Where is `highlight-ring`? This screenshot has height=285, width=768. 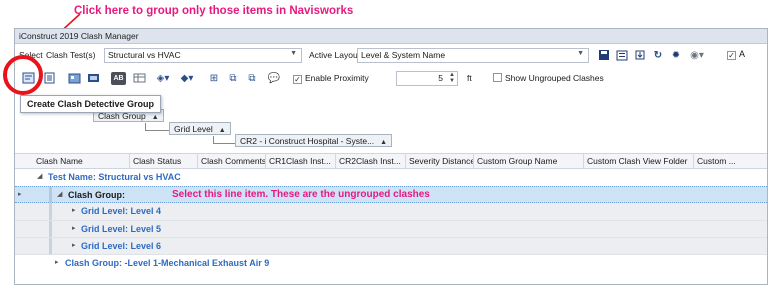 highlight-ring is located at coordinates (23, 75).